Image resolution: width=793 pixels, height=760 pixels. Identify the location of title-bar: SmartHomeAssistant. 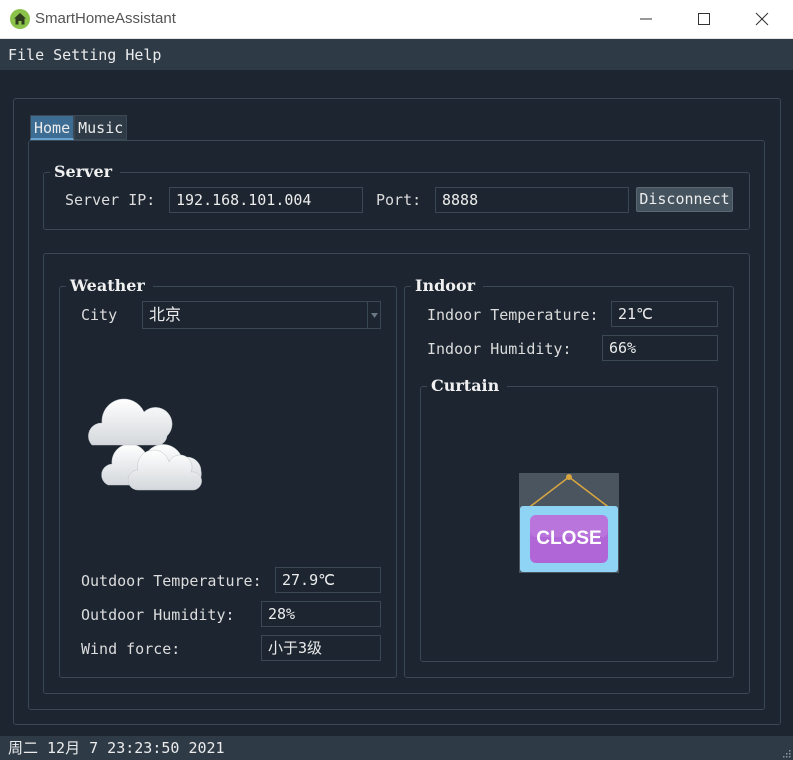
(396, 19).